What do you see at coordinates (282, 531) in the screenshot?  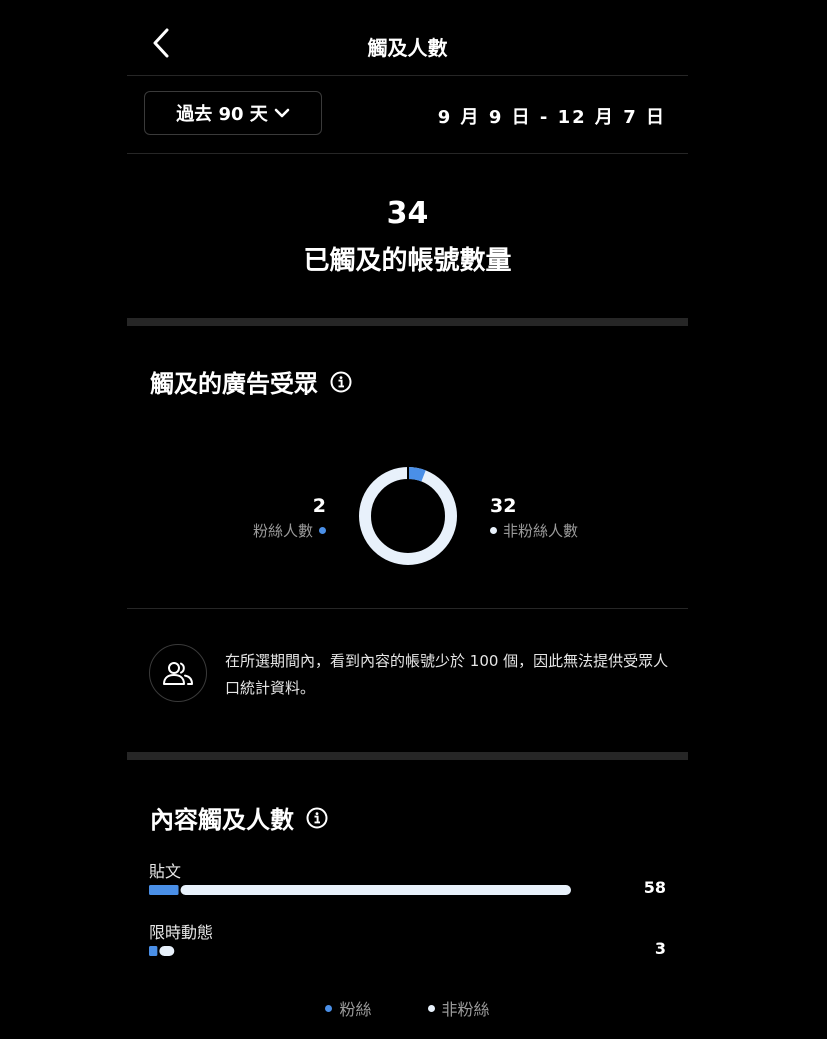 I see `followers-legend-label: 粉絲人數` at bounding box center [282, 531].